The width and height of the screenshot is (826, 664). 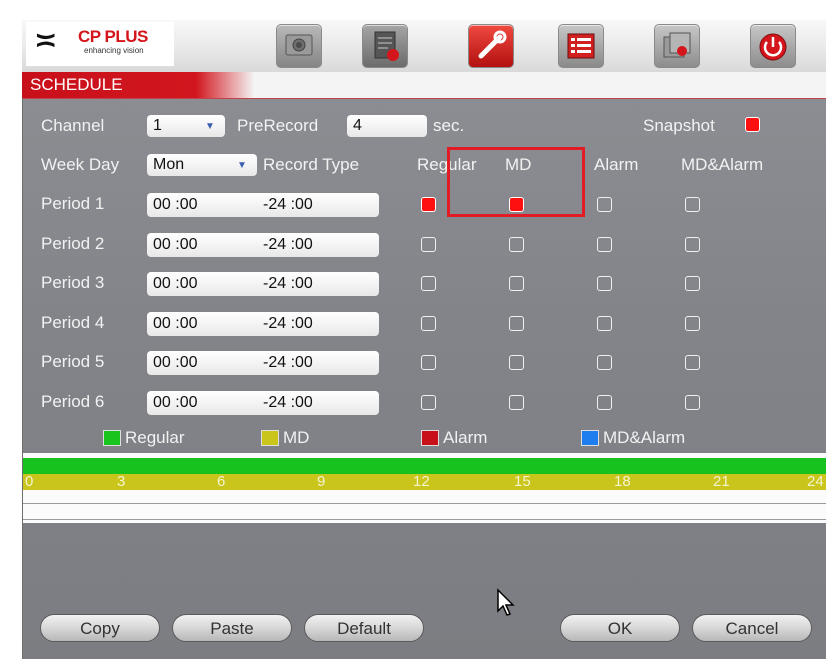 I want to click on period-1-alarm-checkbox, so click(x=604, y=204).